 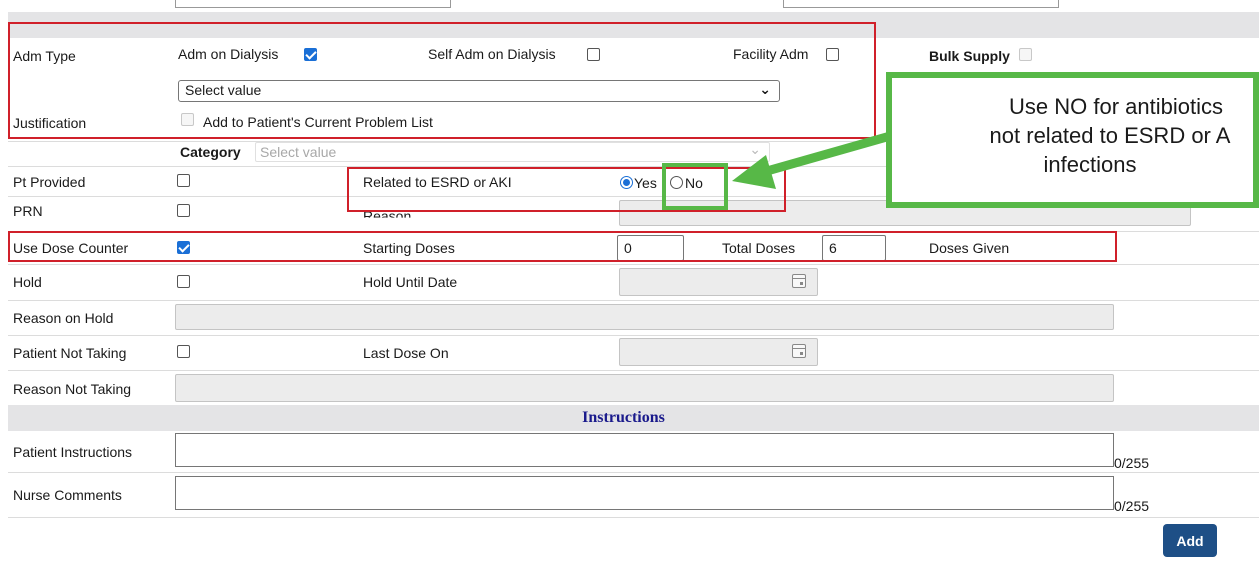 What do you see at coordinates (1110, 135) in the screenshot?
I see `callout-line-2: not related to ESRD or A` at bounding box center [1110, 135].